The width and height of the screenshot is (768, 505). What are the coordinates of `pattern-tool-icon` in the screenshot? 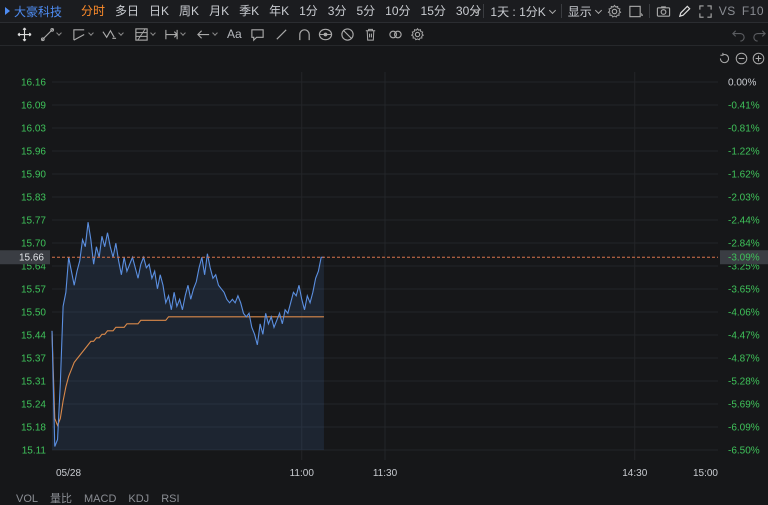 It's located at (113, 34).